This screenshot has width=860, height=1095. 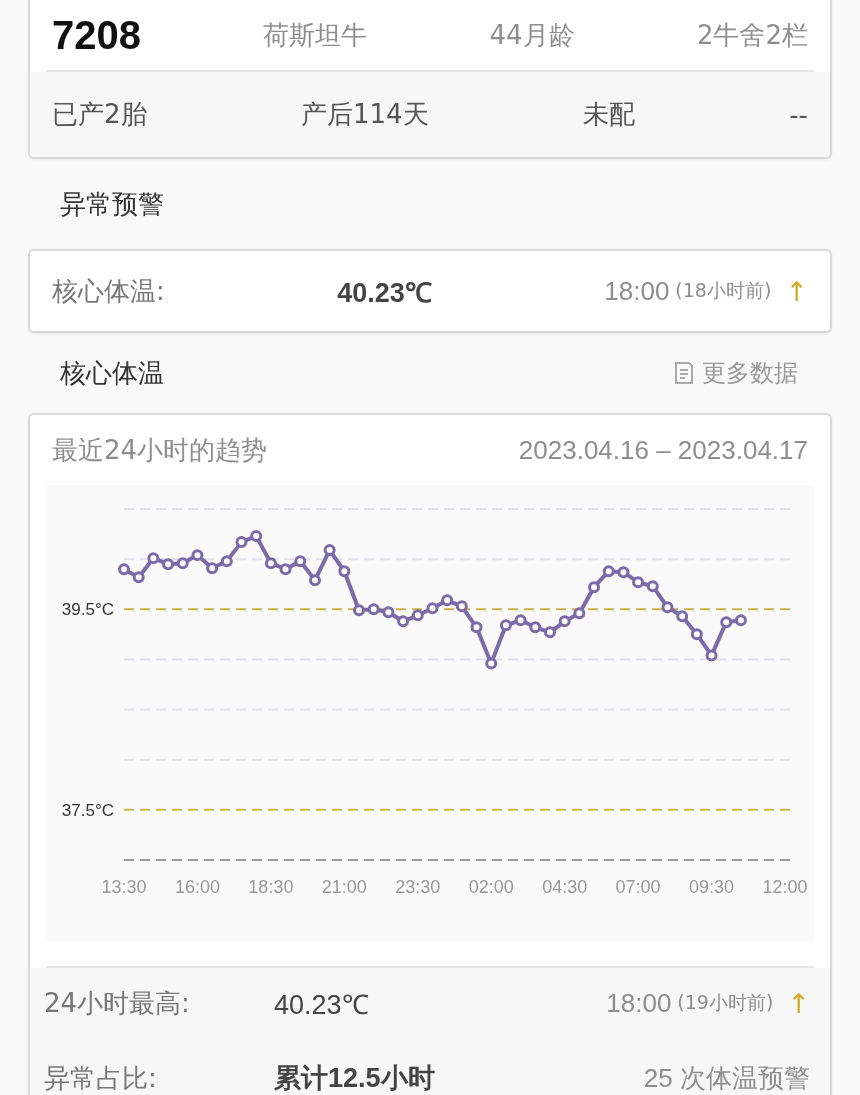 I want to click on axis-label: 16:00, so click(x=197, y=887).